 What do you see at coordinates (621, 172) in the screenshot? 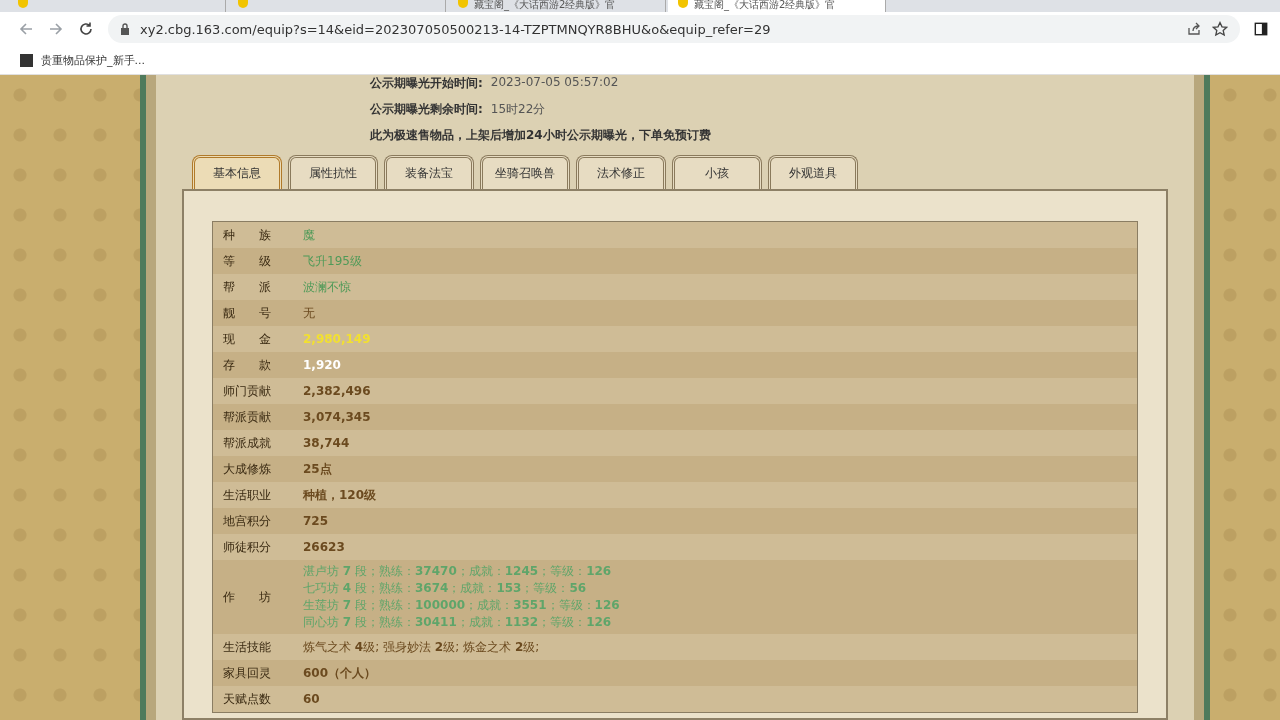
I see `tab: 法术修正` at bounding box center [621, 172].